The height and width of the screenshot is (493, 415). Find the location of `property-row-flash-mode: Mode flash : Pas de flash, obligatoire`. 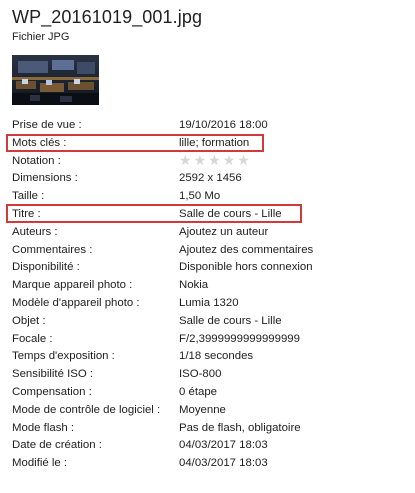

property-row-flash-mode: Mode flash : Pas de flash, obligatoire is located at coordinates (209, 429).